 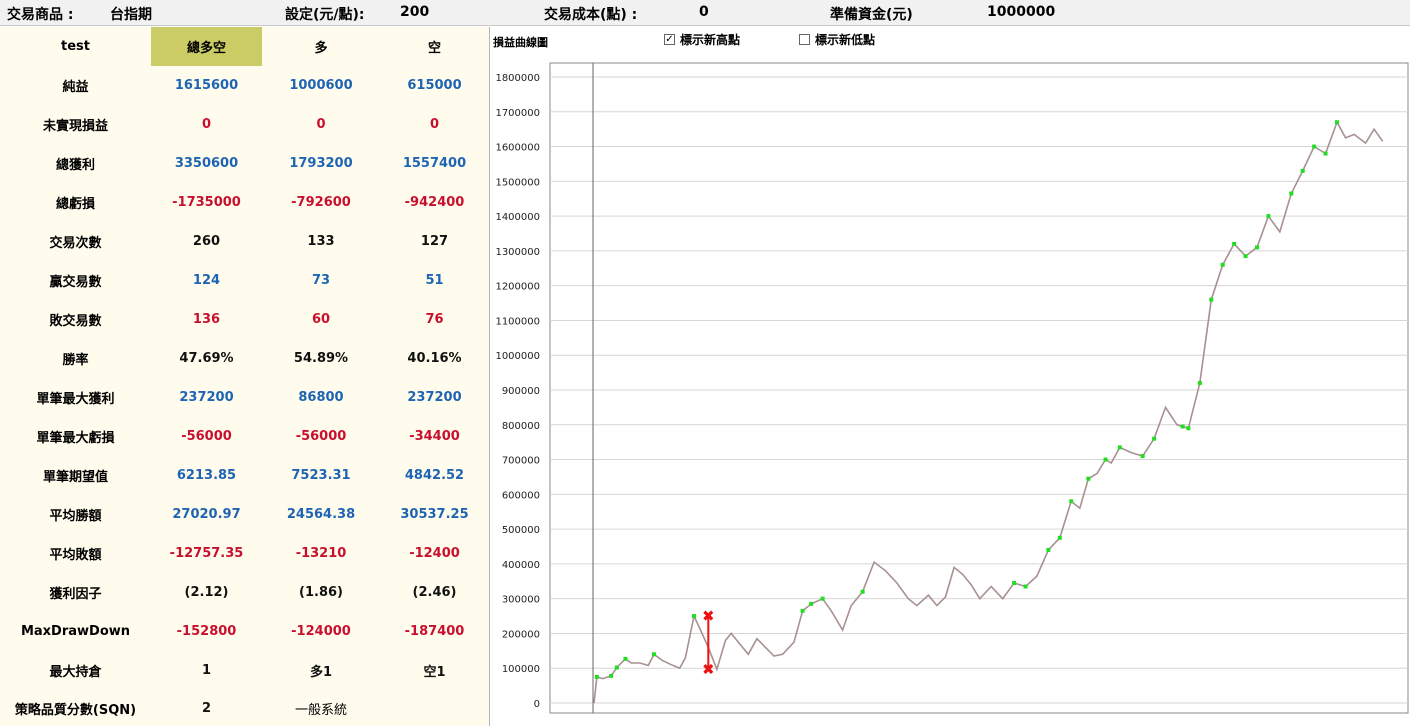 I want to click on y-tick-label: 500000, so click(x=521, y=530).